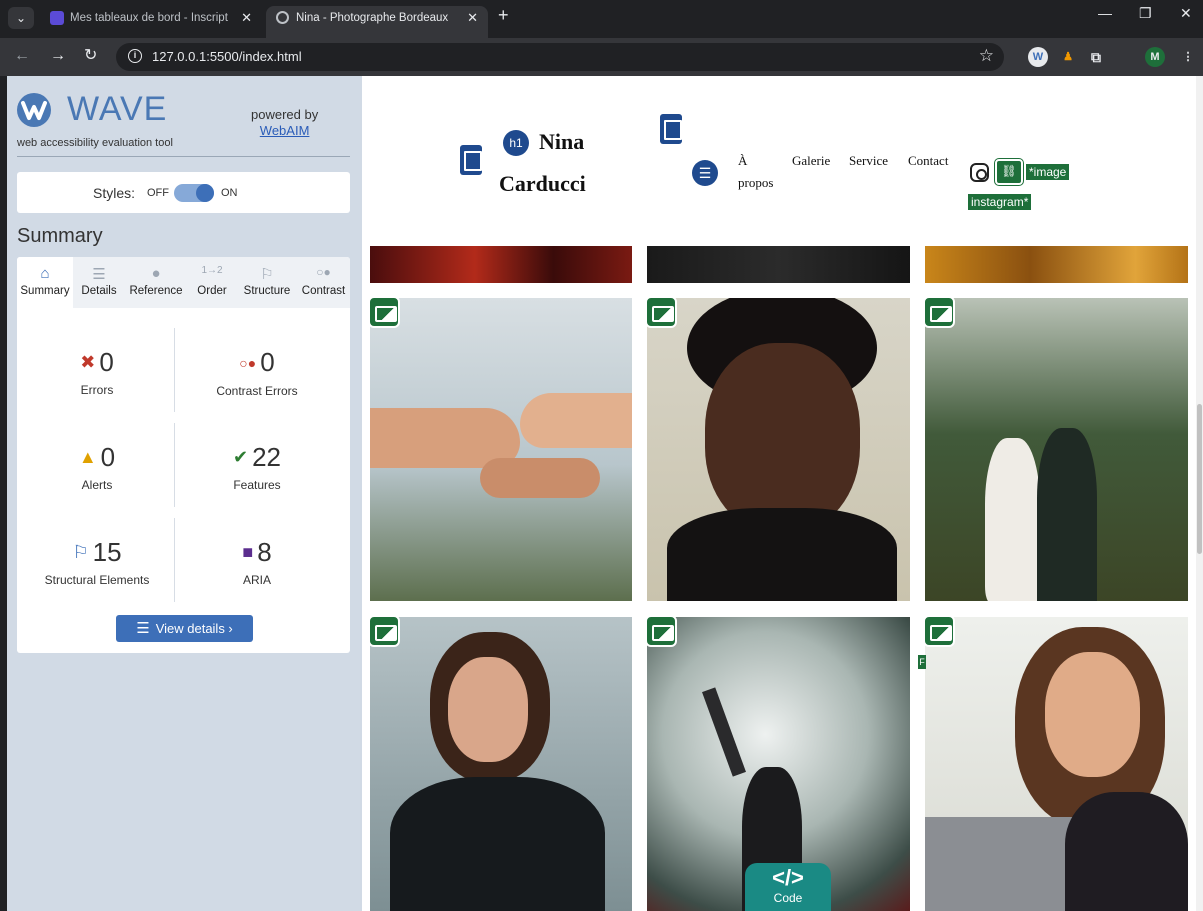  What do you see at coordinates (183, 156) in the screenshot?
I see `divider` at bounding box center [183, 156].